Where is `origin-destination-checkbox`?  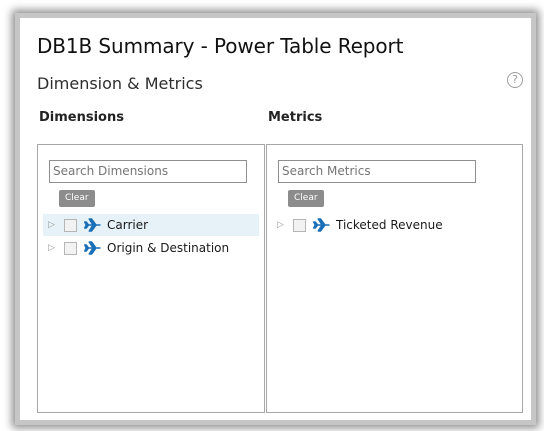
origin-destination-checkbox is located at coordinates (70, 248).